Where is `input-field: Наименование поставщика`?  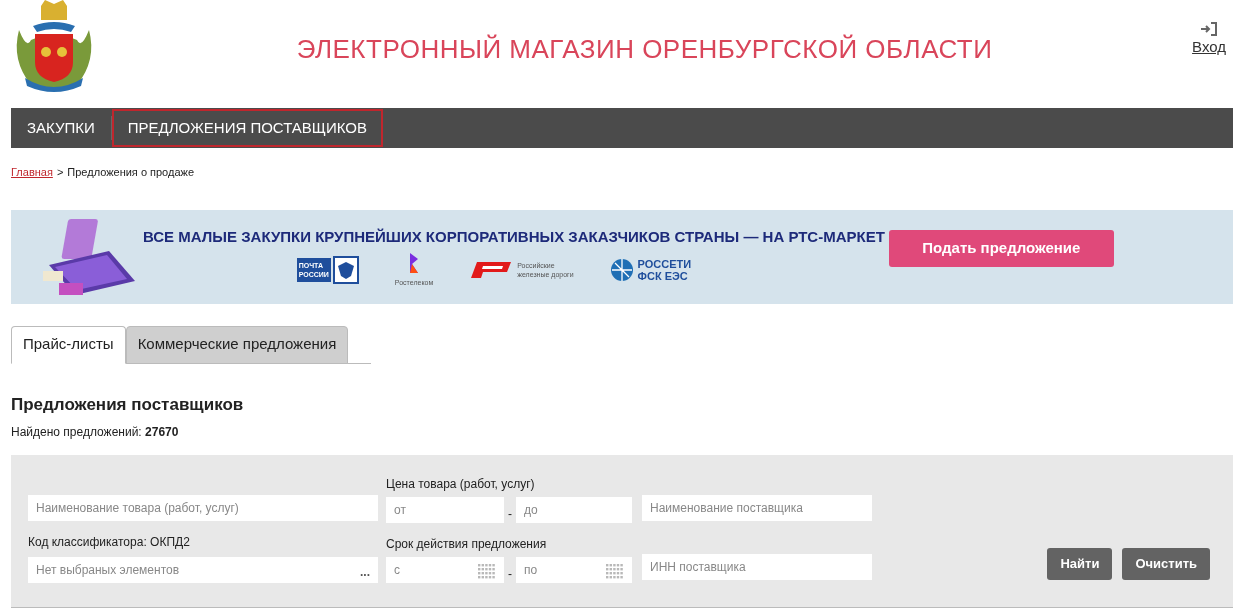
input-field: Наименование поставщика is located at coordinates (757, 508).